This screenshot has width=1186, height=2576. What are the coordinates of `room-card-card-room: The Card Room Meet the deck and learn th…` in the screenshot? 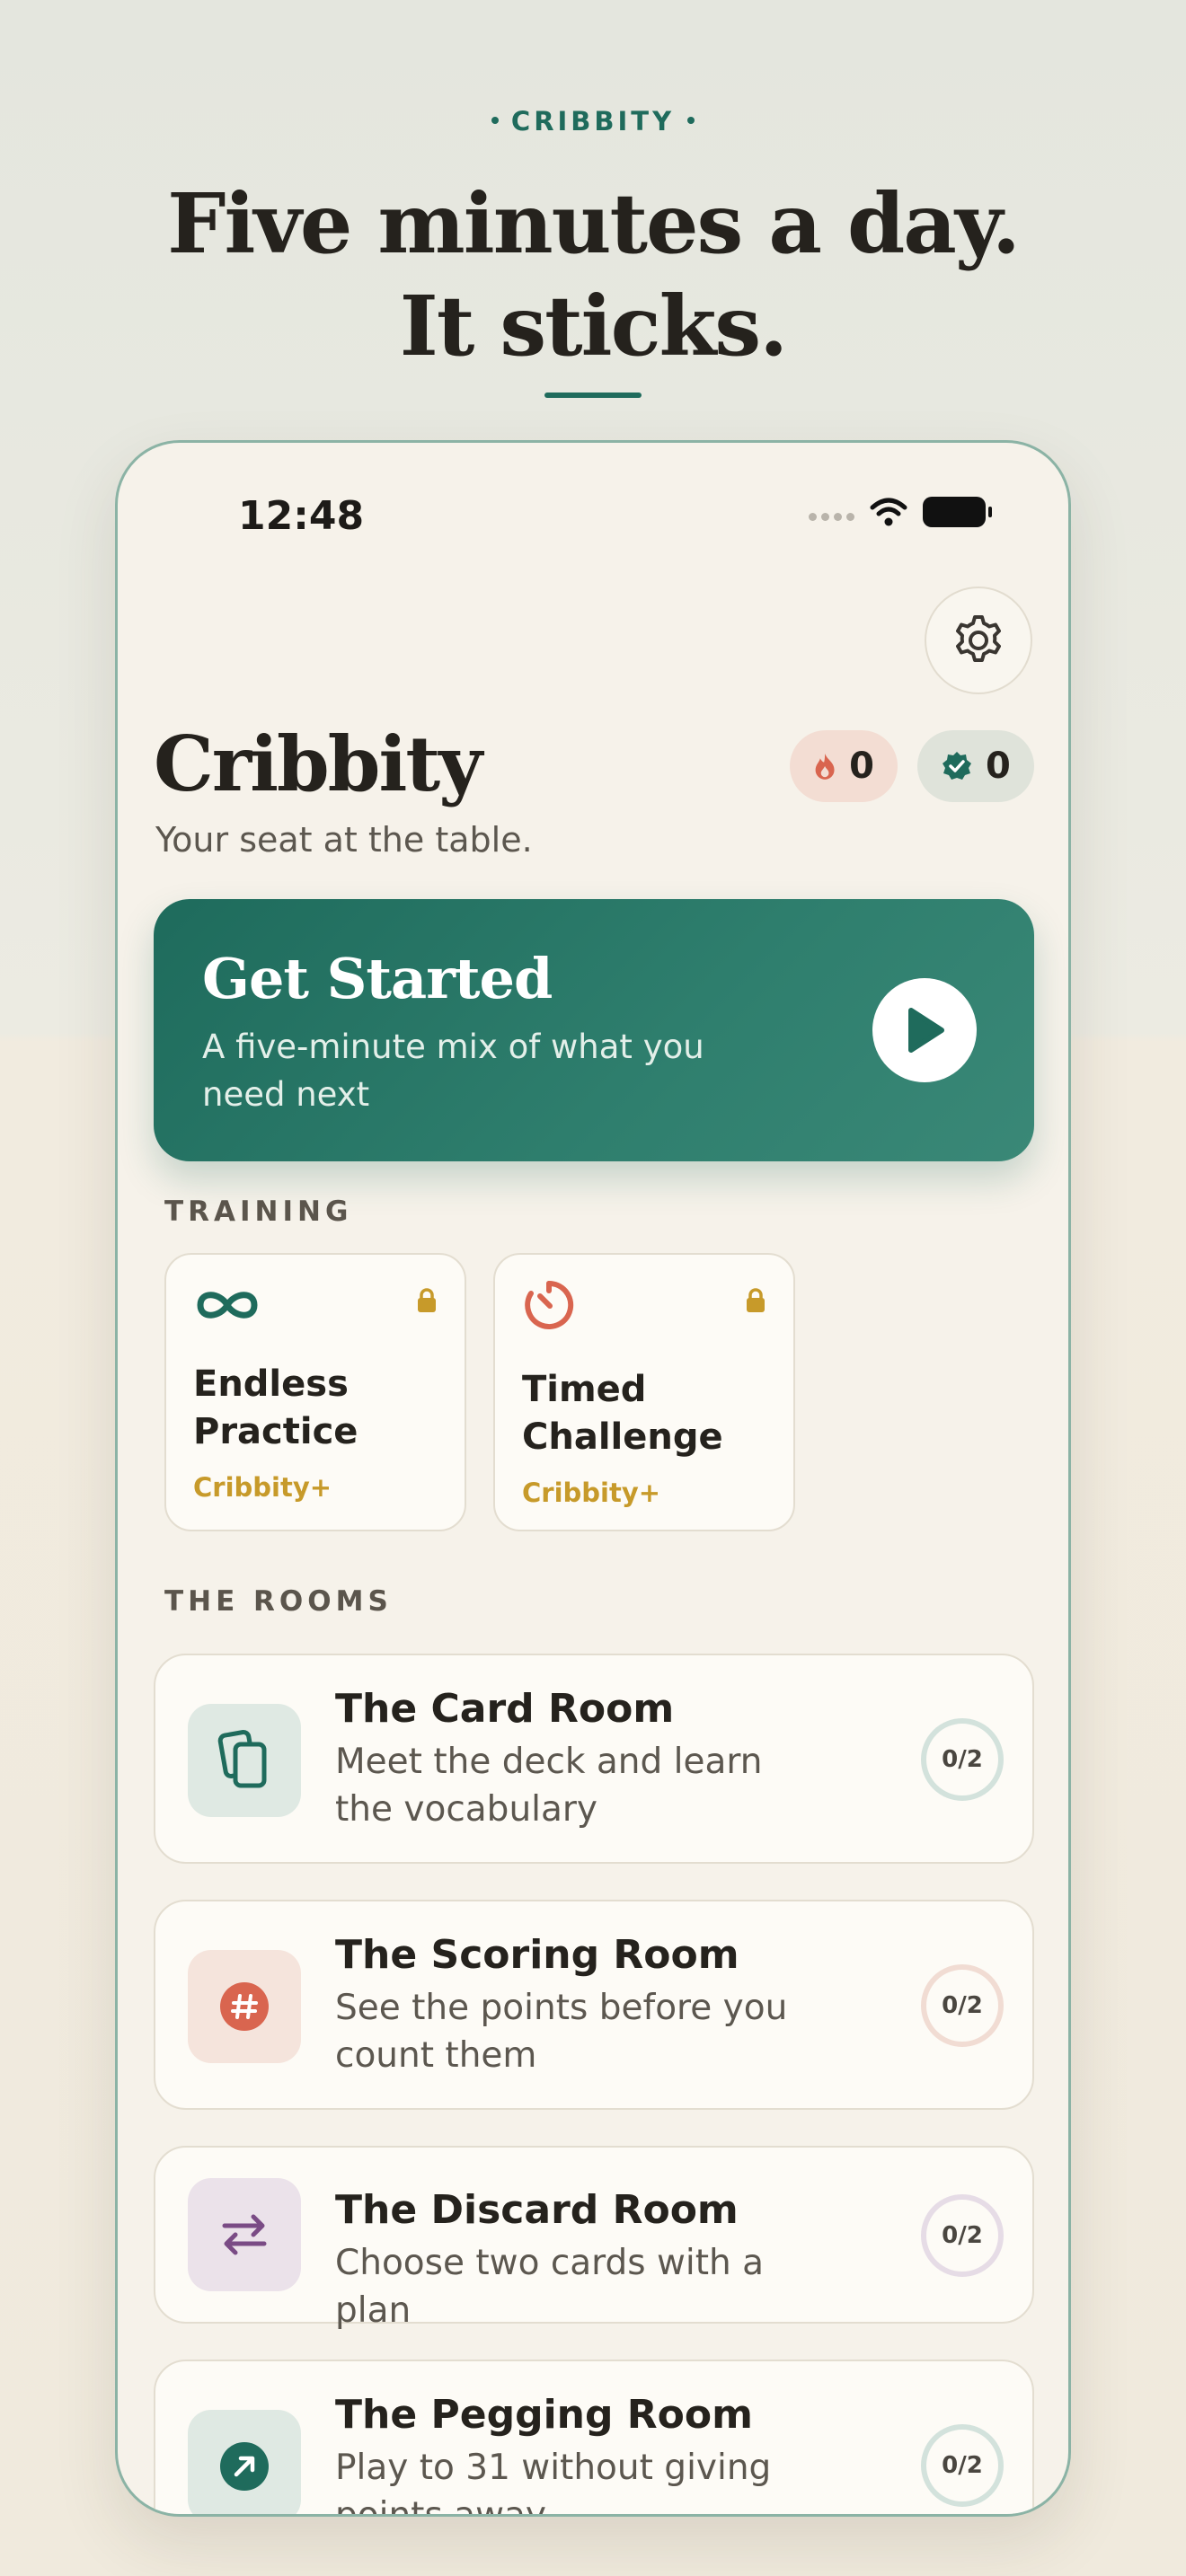 It's located at (594, 1759).